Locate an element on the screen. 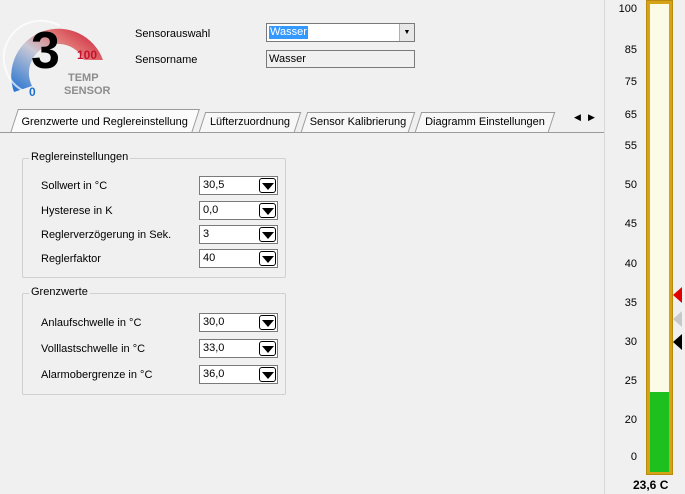 The image size is (685, 494). alarm-limit-label: Alarmobergrenze in °C is located at coordinates (97, 375).